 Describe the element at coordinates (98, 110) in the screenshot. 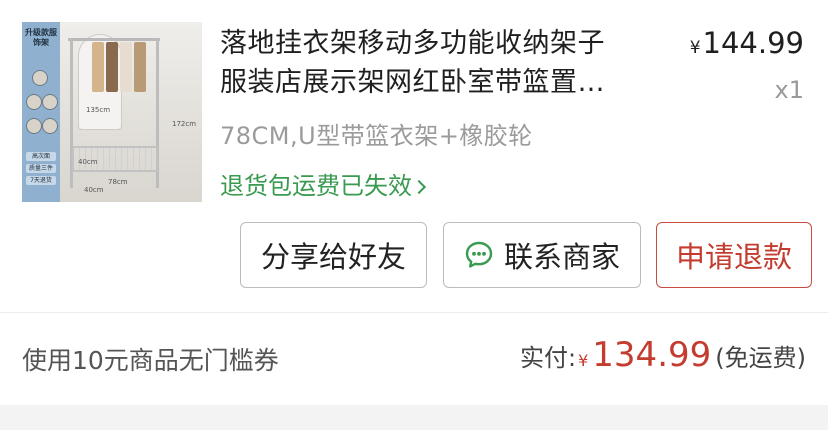

I see `thumbnail-dimension: 135cm` at that location.